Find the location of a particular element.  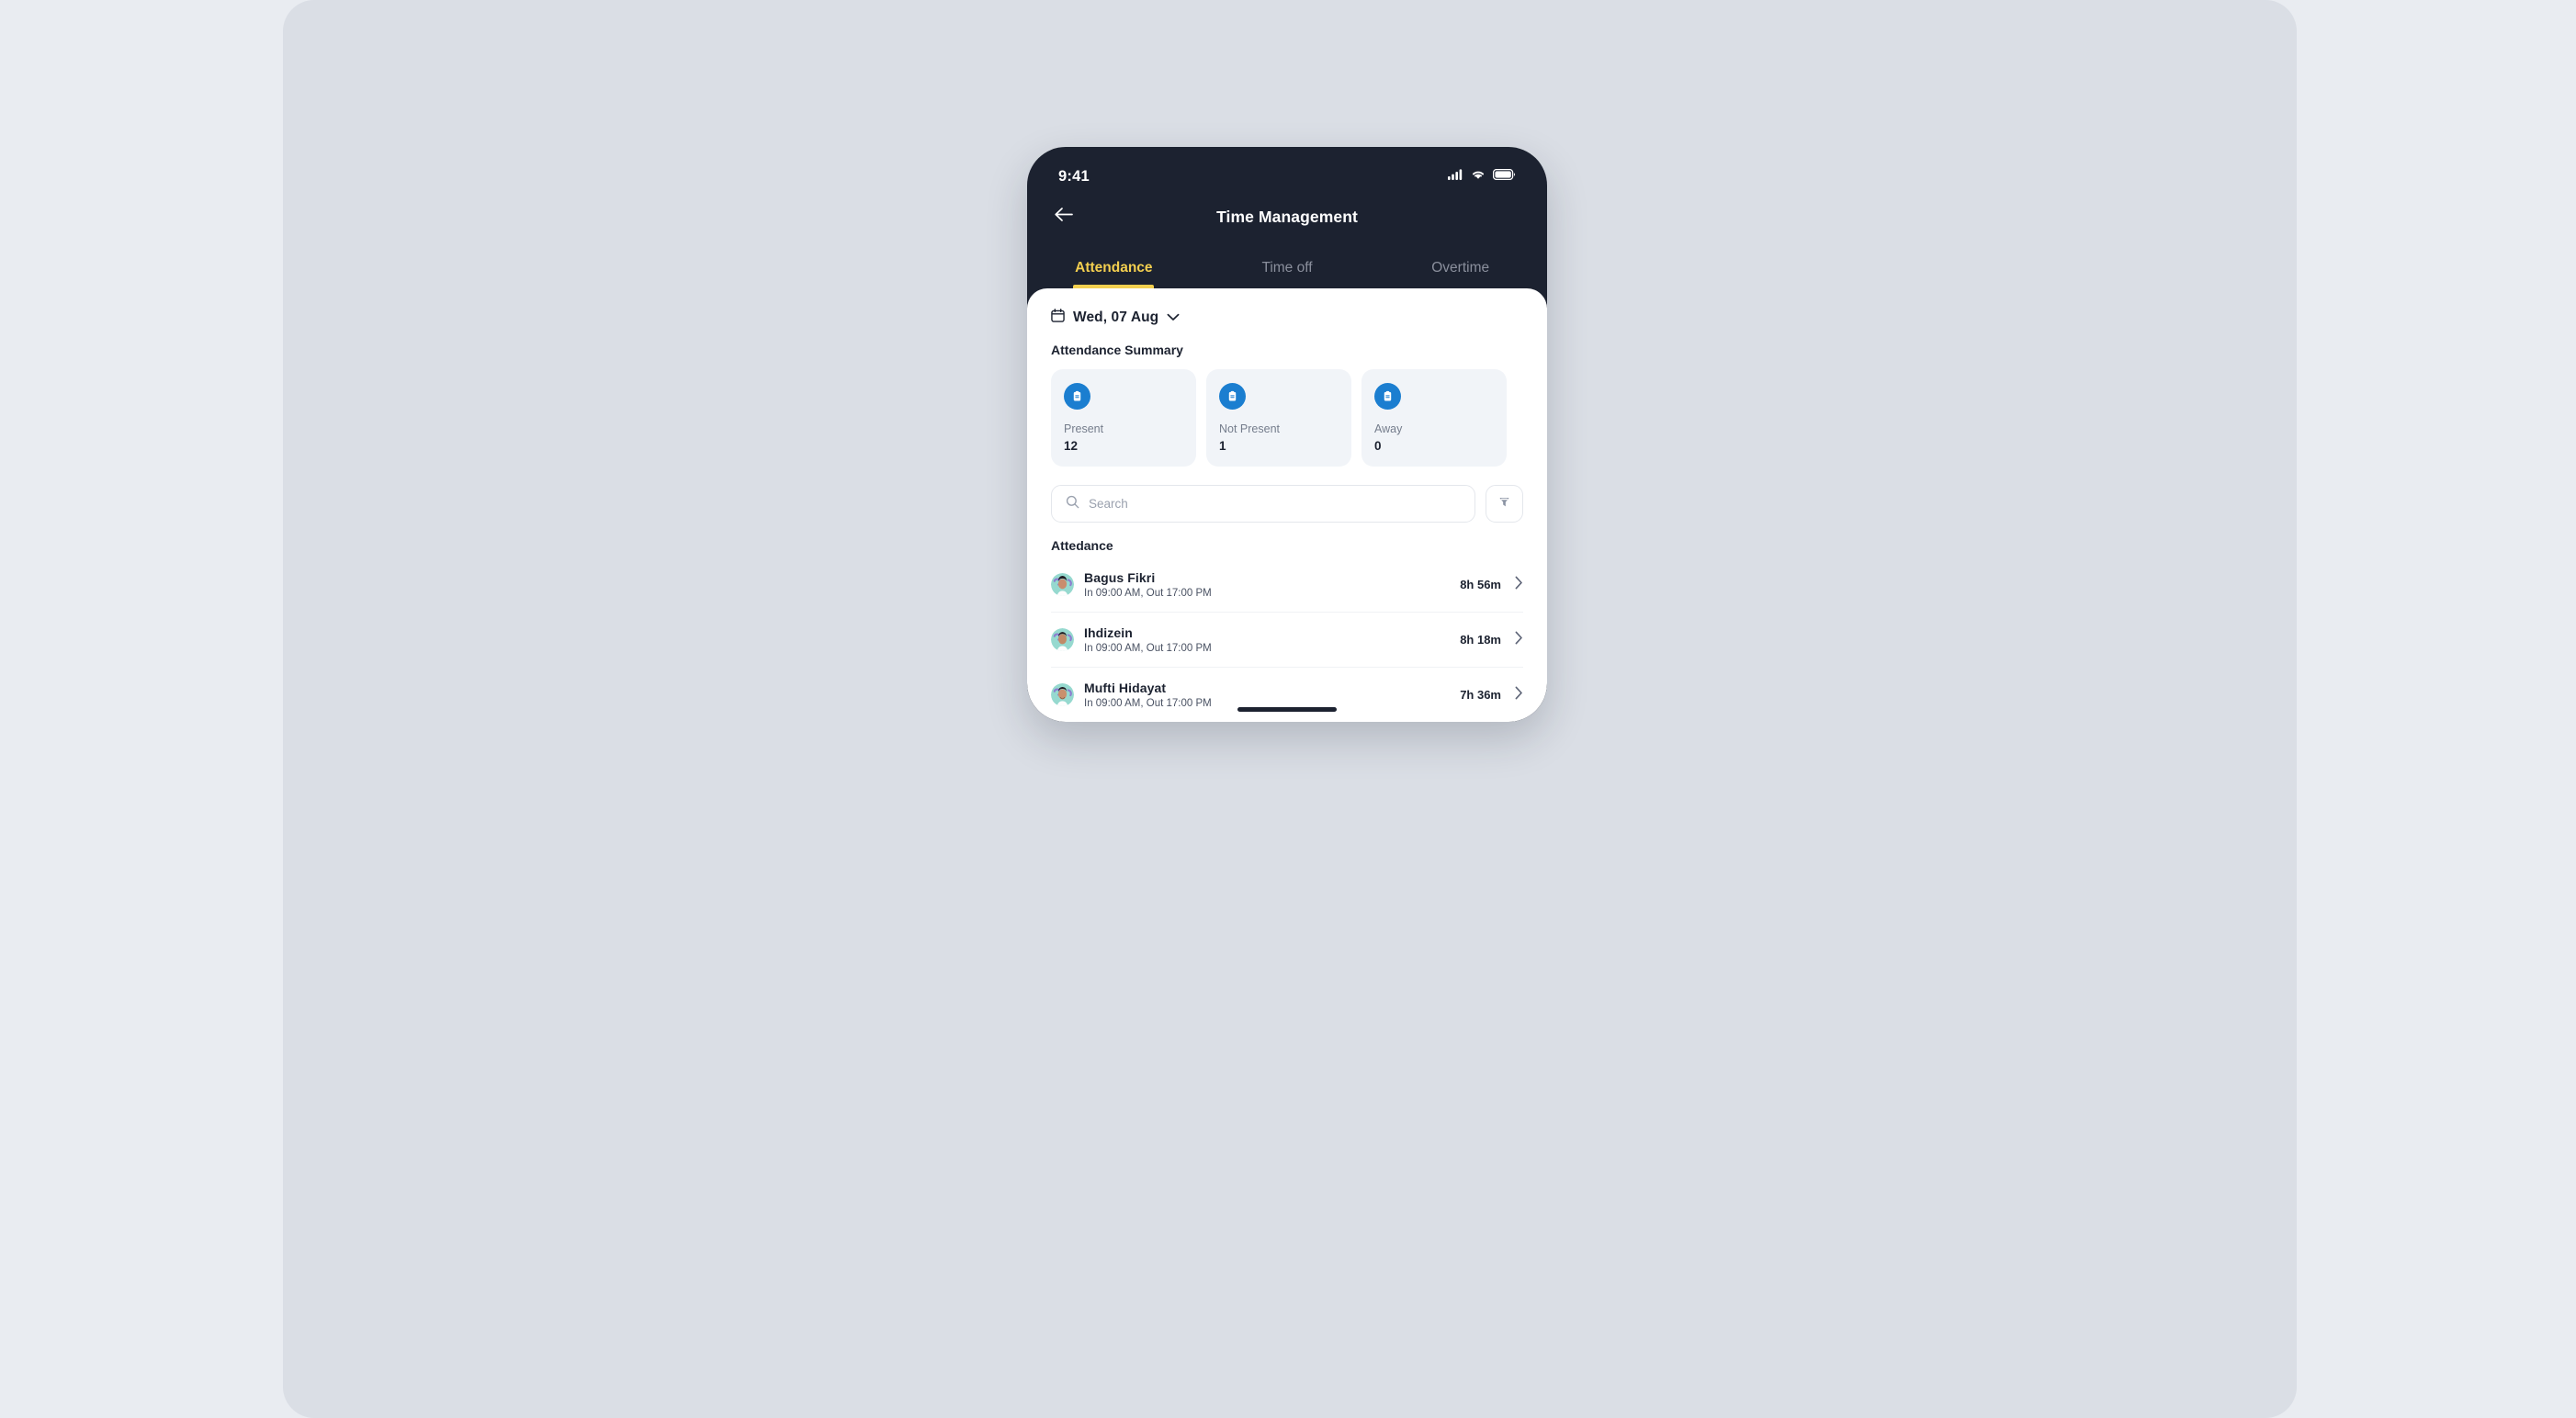

tab-overtime-label: Overtime is located at coordinates (1460, 268).